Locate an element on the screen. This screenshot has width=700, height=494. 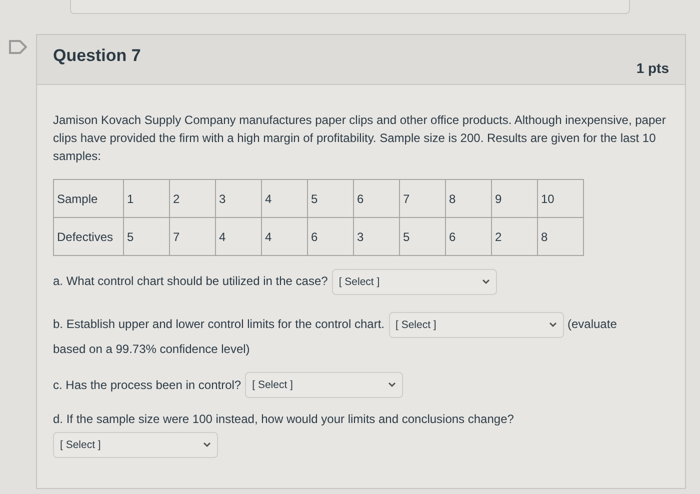
points-label: 1 pts is located at coordinates (652, 68).